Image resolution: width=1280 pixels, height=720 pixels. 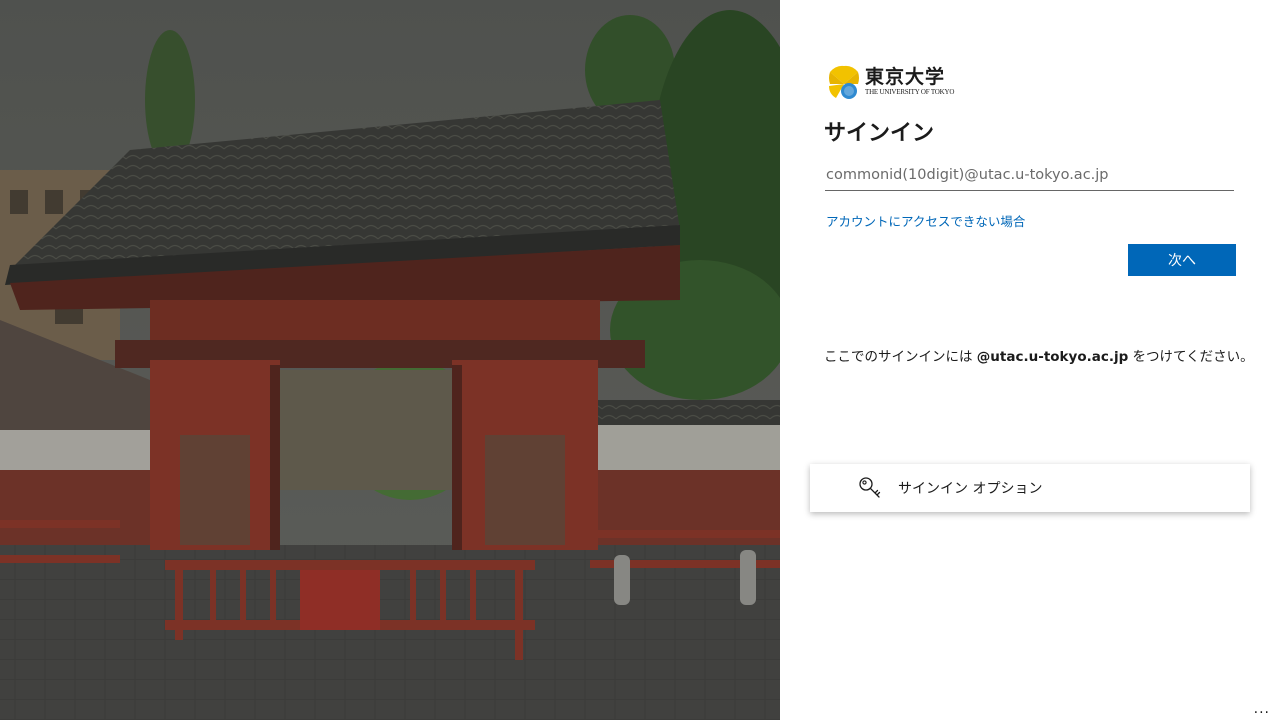 I want to click on page-title: サインイン, so click(x=879, y=133).